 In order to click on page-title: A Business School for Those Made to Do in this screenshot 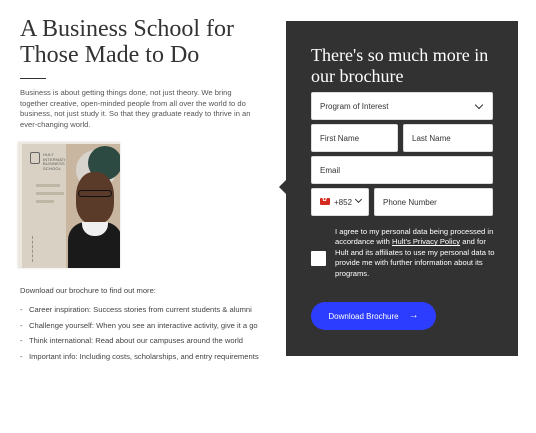, I will do `click(140, 42)`.